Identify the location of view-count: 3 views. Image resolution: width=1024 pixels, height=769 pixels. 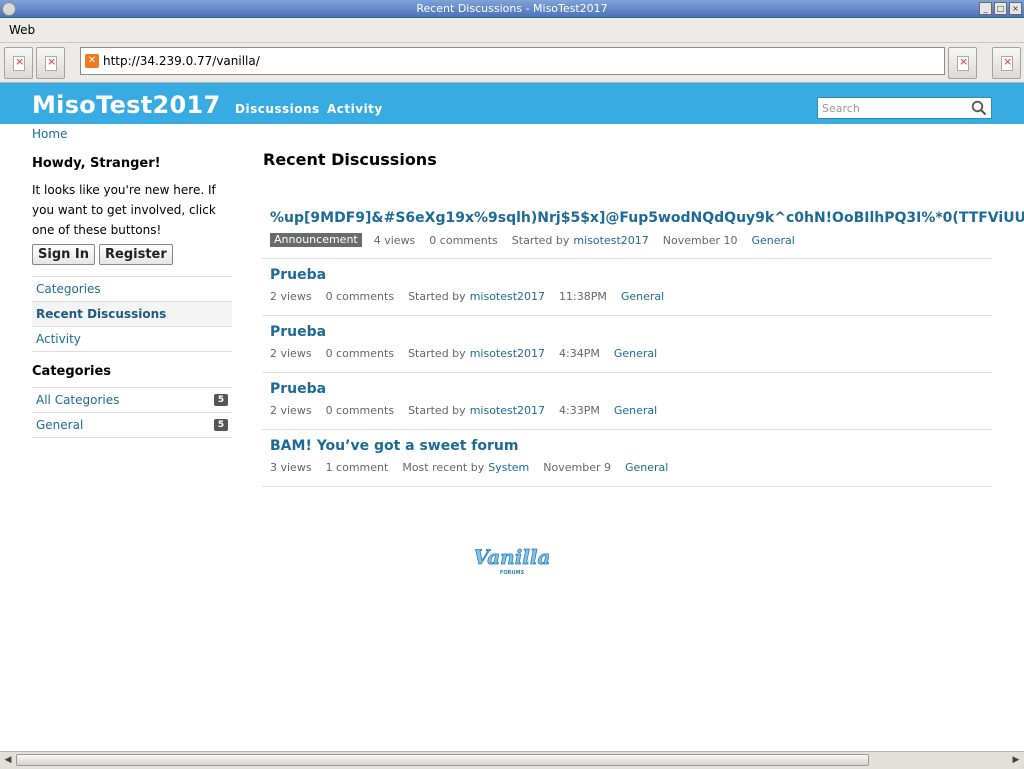
(291, 467).